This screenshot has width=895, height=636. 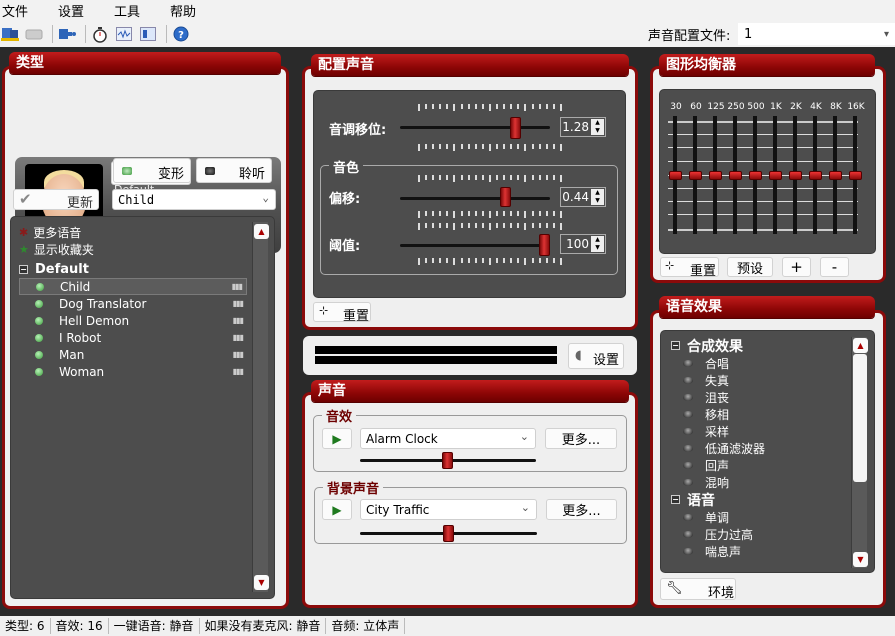 I want to click on voice-list-item: Man ▮▮▮, so click(x=133, y=354).